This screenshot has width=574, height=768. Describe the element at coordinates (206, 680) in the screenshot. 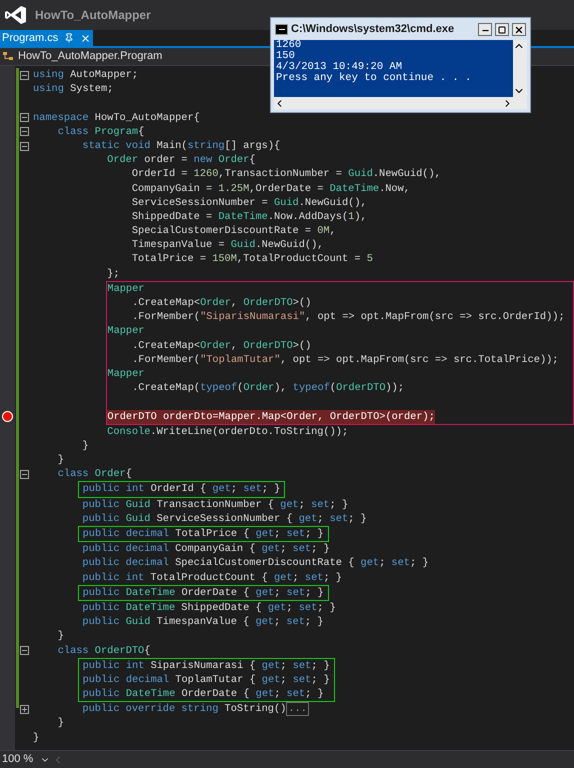

I see `code-line: public decimal ToplamTutar { get; set; }` at that location.